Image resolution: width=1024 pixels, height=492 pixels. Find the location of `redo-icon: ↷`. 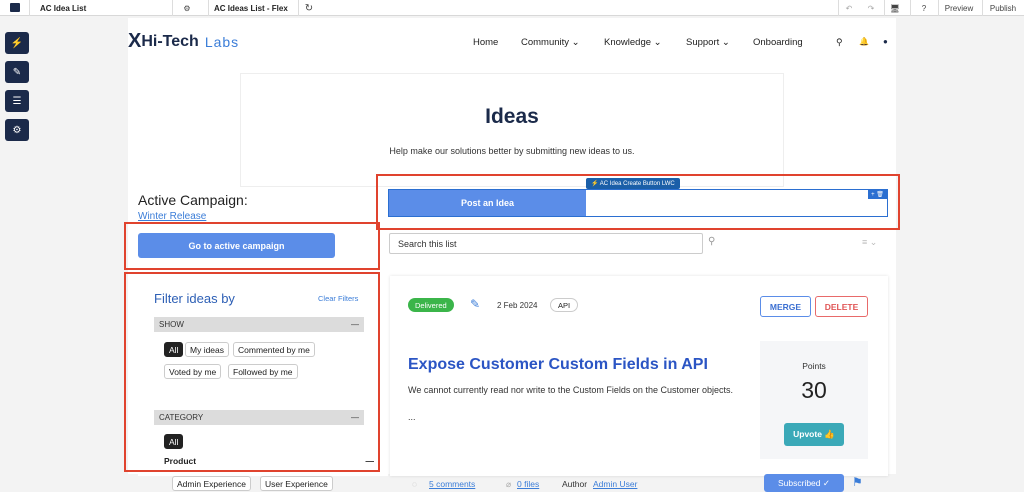

redo-icon: ↷ is located at coordinates (871, 8).